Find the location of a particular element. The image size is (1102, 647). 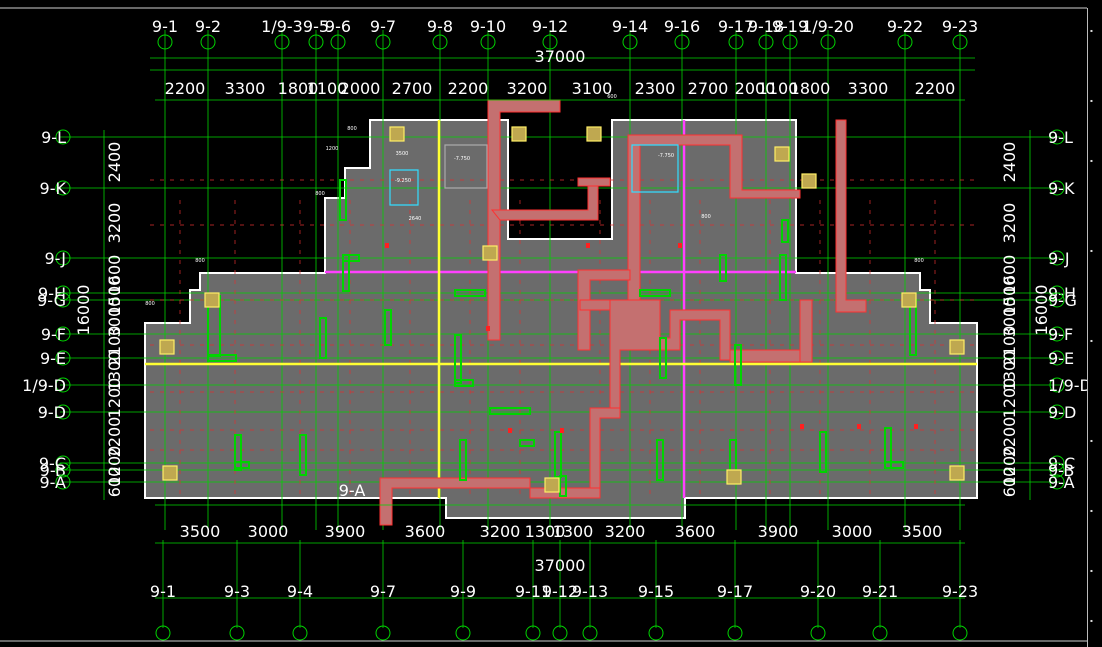

top-axis-label: 9-16 is located at coordinates (682, 26).